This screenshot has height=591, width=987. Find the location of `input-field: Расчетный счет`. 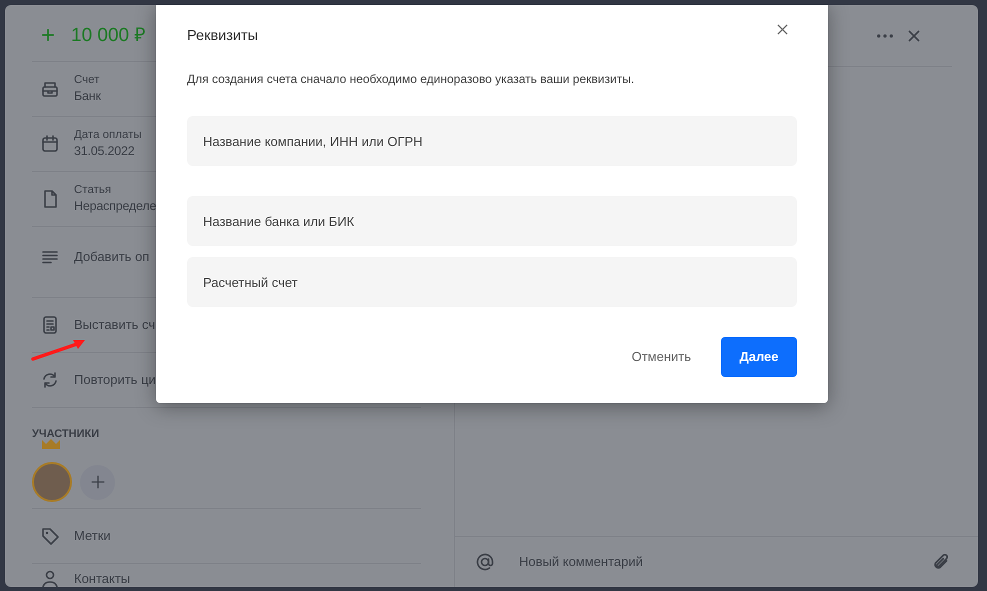

input-field: Расчетный счет is located at coordinates (492, 282).